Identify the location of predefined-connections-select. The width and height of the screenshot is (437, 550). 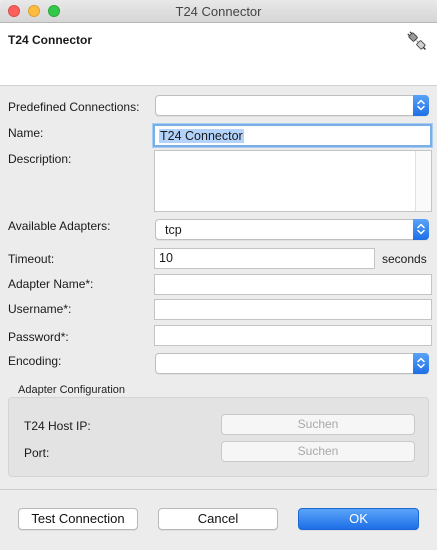
(292, 105).